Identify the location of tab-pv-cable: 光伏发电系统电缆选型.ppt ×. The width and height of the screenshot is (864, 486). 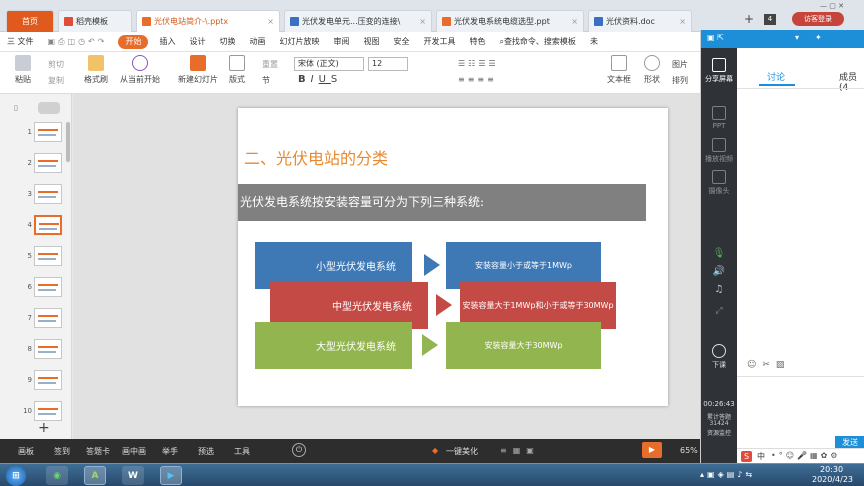
(510, 21).